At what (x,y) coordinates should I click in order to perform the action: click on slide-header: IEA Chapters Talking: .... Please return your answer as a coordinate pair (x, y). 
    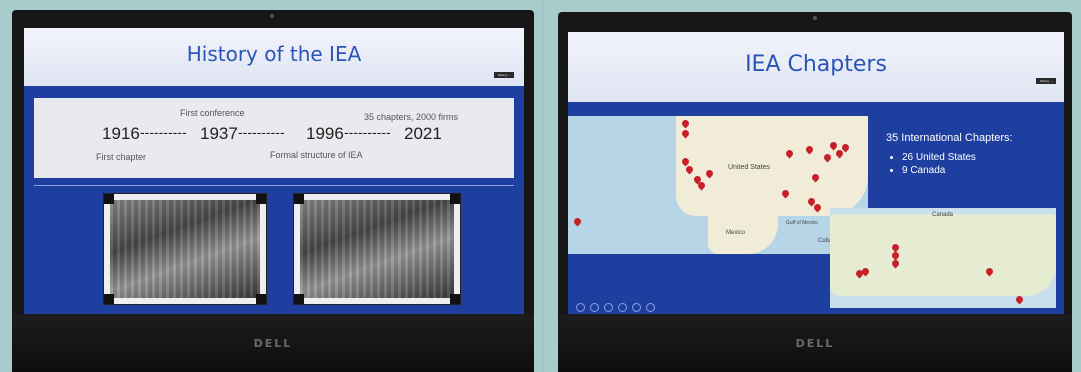
    Looking at the image, I should click on (816, 67).